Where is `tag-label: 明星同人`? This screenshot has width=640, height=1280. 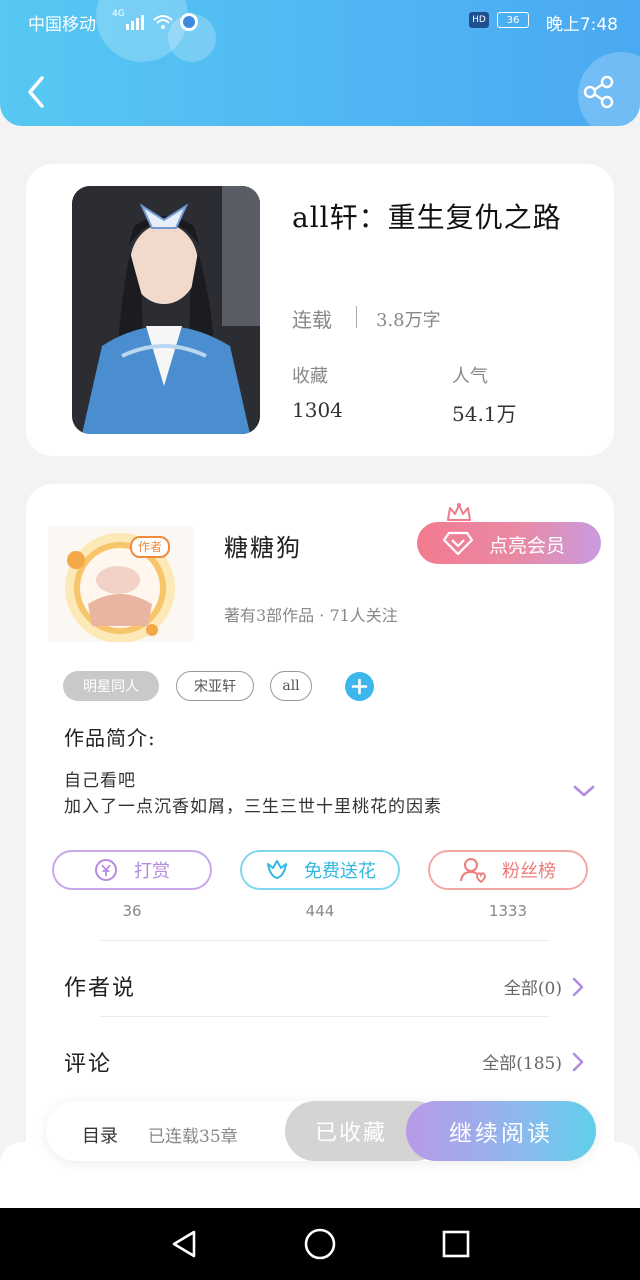 tag-label: 明星同人 is located at coordinates (111, 687).